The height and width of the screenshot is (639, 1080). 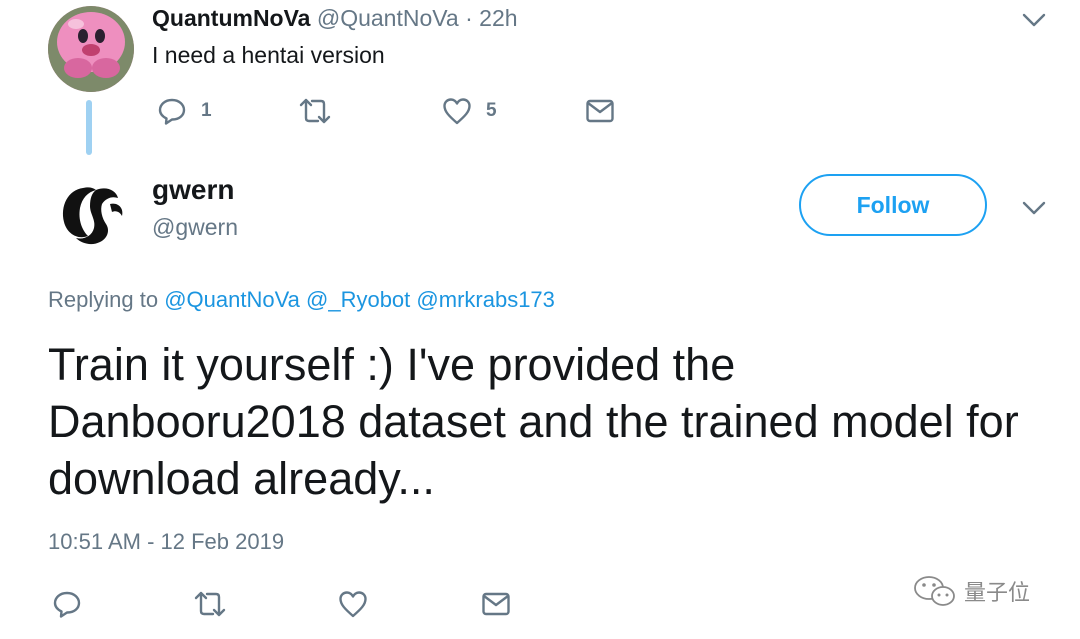 I want to click on reply-count: 1, so click(x=206, y=110).